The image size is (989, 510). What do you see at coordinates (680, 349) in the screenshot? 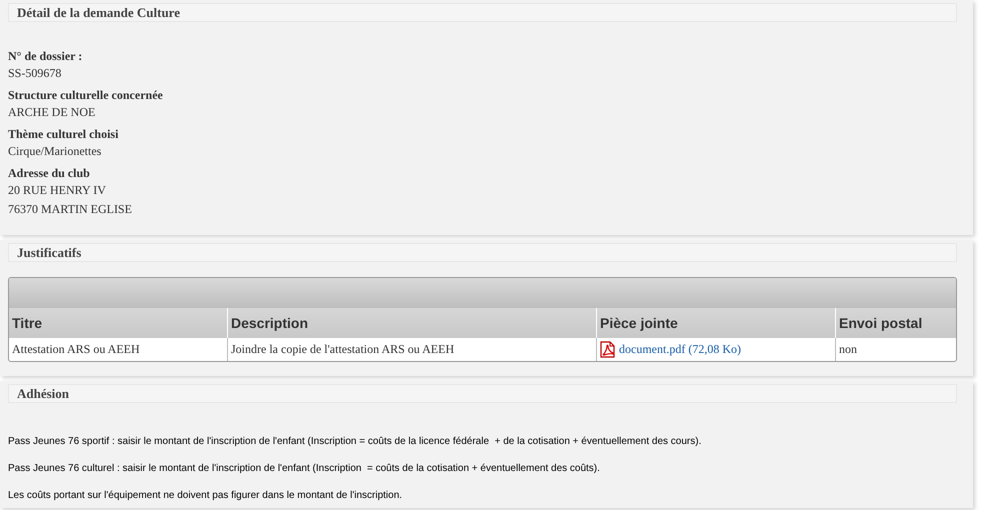
I see `attachment-link: document.pdf (72,08 Ko)` at bounding box center [680, 349].